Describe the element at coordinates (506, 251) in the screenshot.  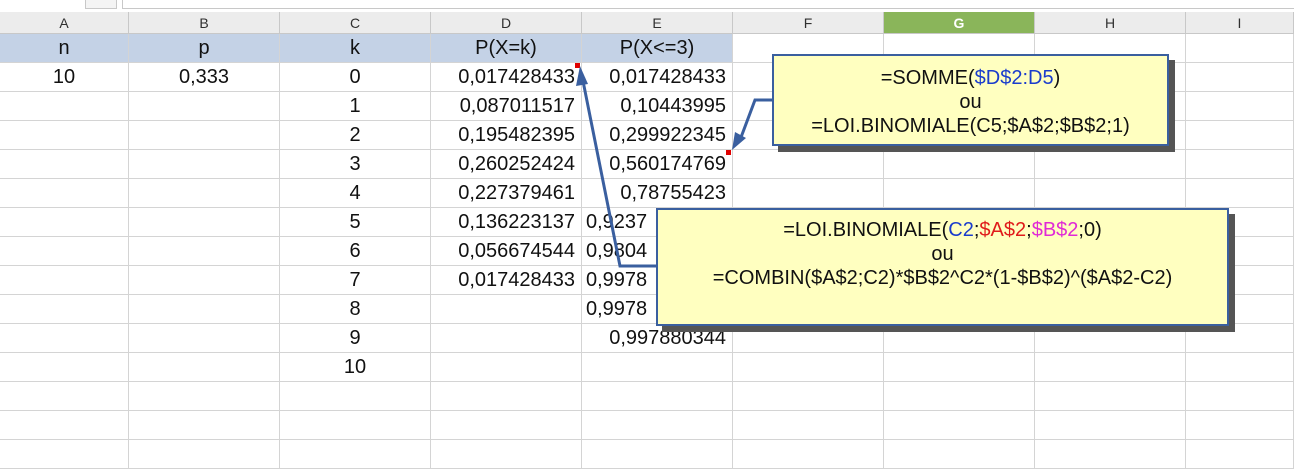
I see `cell-d8: 0,056674544` at that location.